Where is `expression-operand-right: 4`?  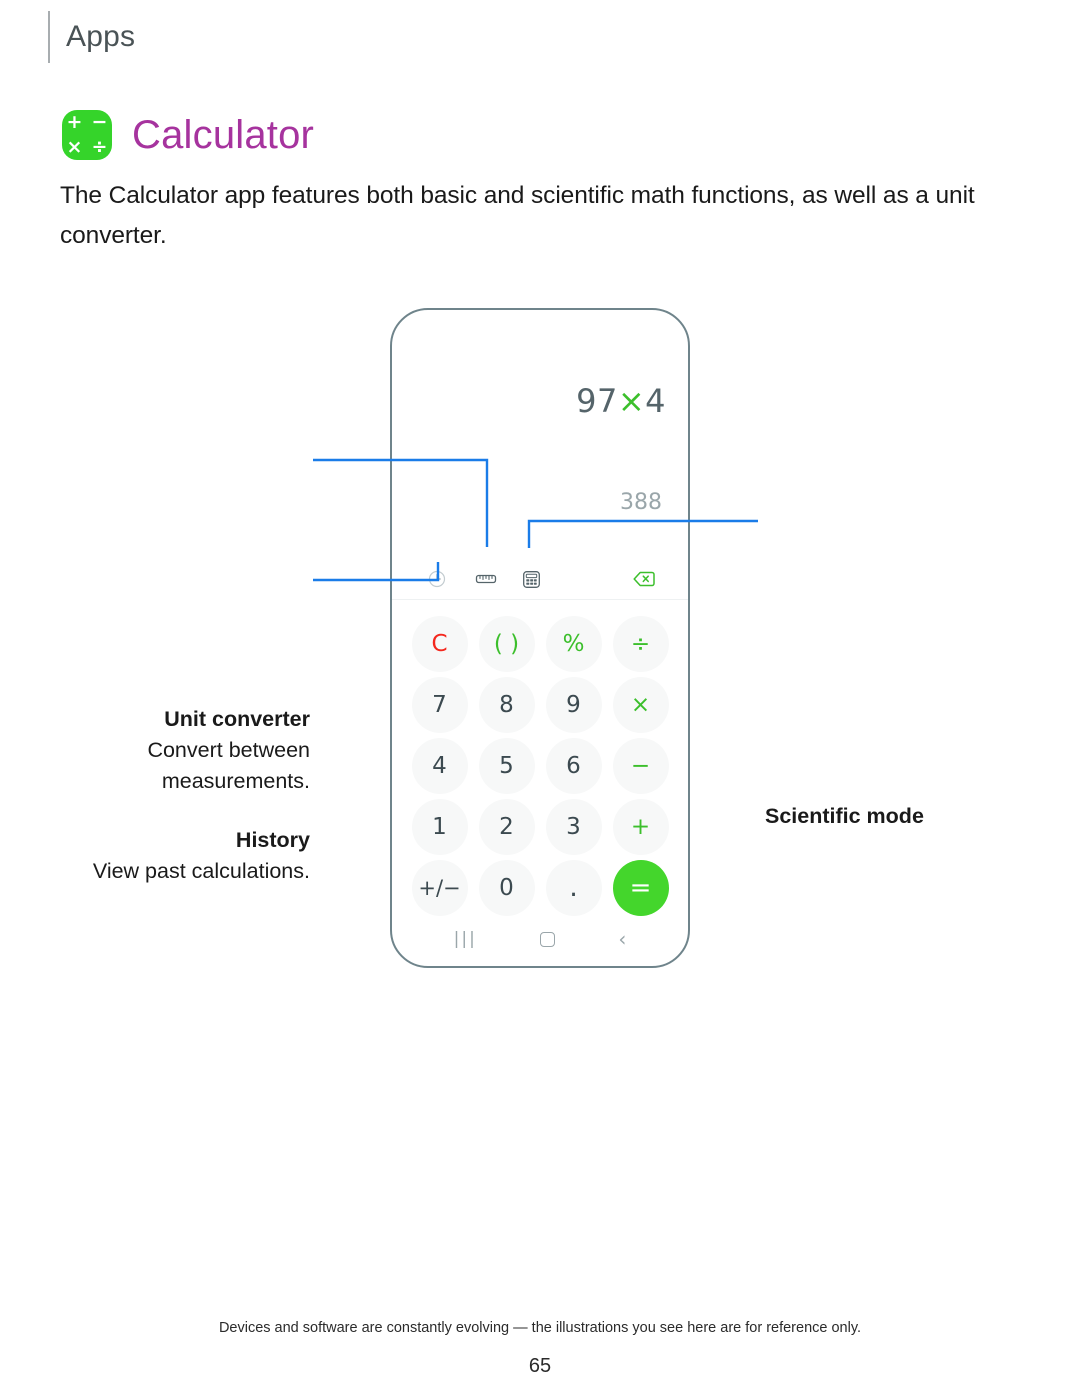
expression-operand-right: 4 is located at coordinates (655, 401).